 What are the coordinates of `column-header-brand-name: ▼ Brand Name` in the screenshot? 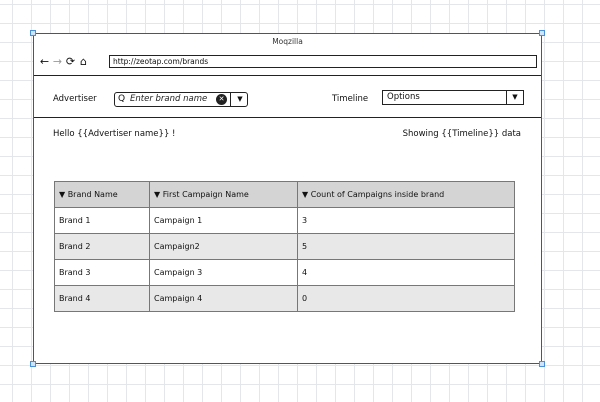 It's located at (102, 194).